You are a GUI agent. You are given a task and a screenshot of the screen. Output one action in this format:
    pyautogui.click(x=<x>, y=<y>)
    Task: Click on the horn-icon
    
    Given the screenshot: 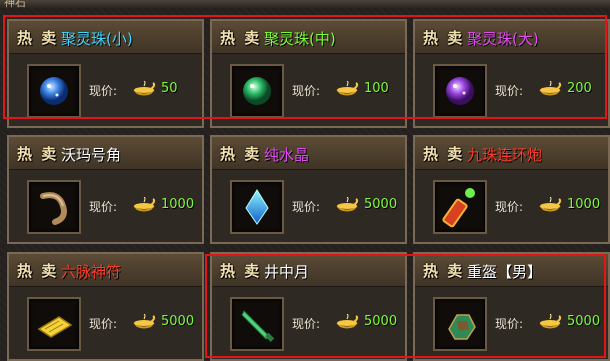 What is the action you would take?
    pyautogui.click(x=53, y=208)
    